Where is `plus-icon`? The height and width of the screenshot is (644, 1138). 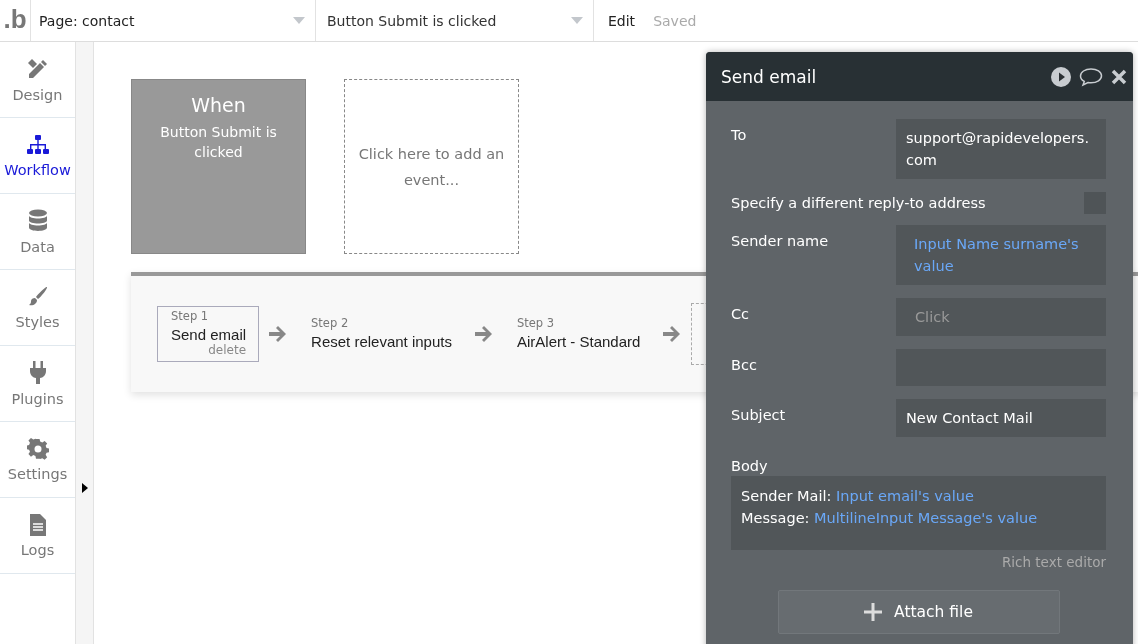
plus-icon is located at coordinates (873, 612).